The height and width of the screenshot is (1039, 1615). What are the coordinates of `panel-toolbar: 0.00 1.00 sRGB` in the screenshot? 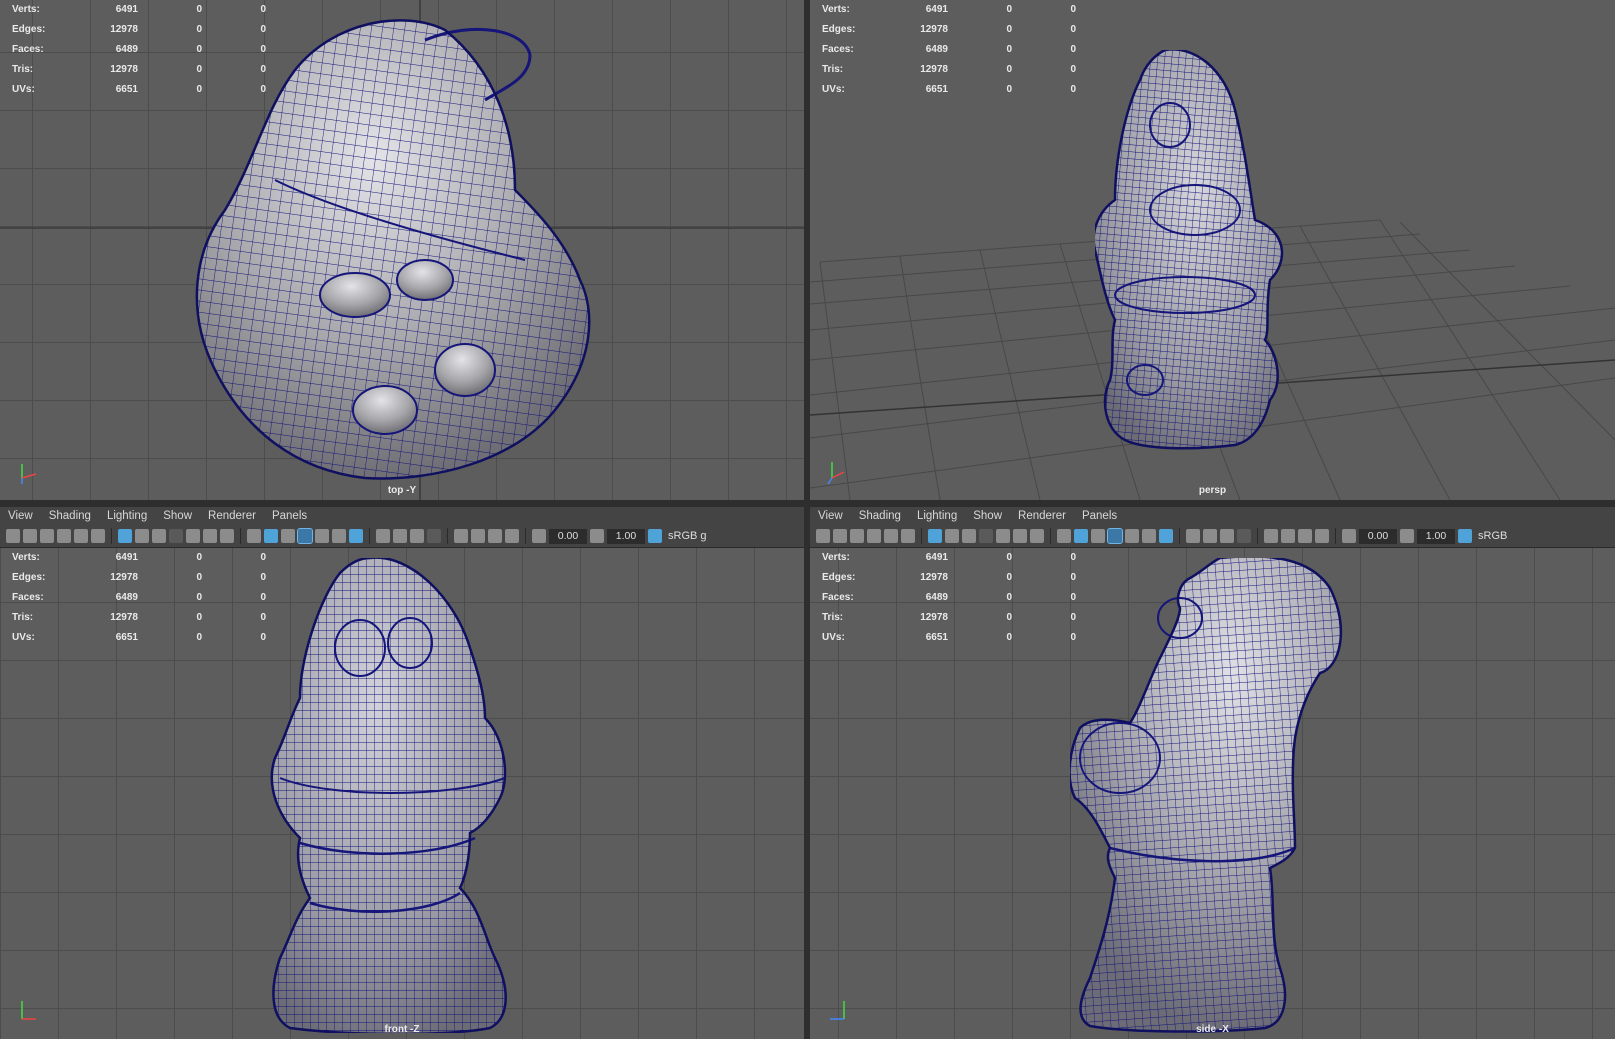 It's located at (1212, 536).